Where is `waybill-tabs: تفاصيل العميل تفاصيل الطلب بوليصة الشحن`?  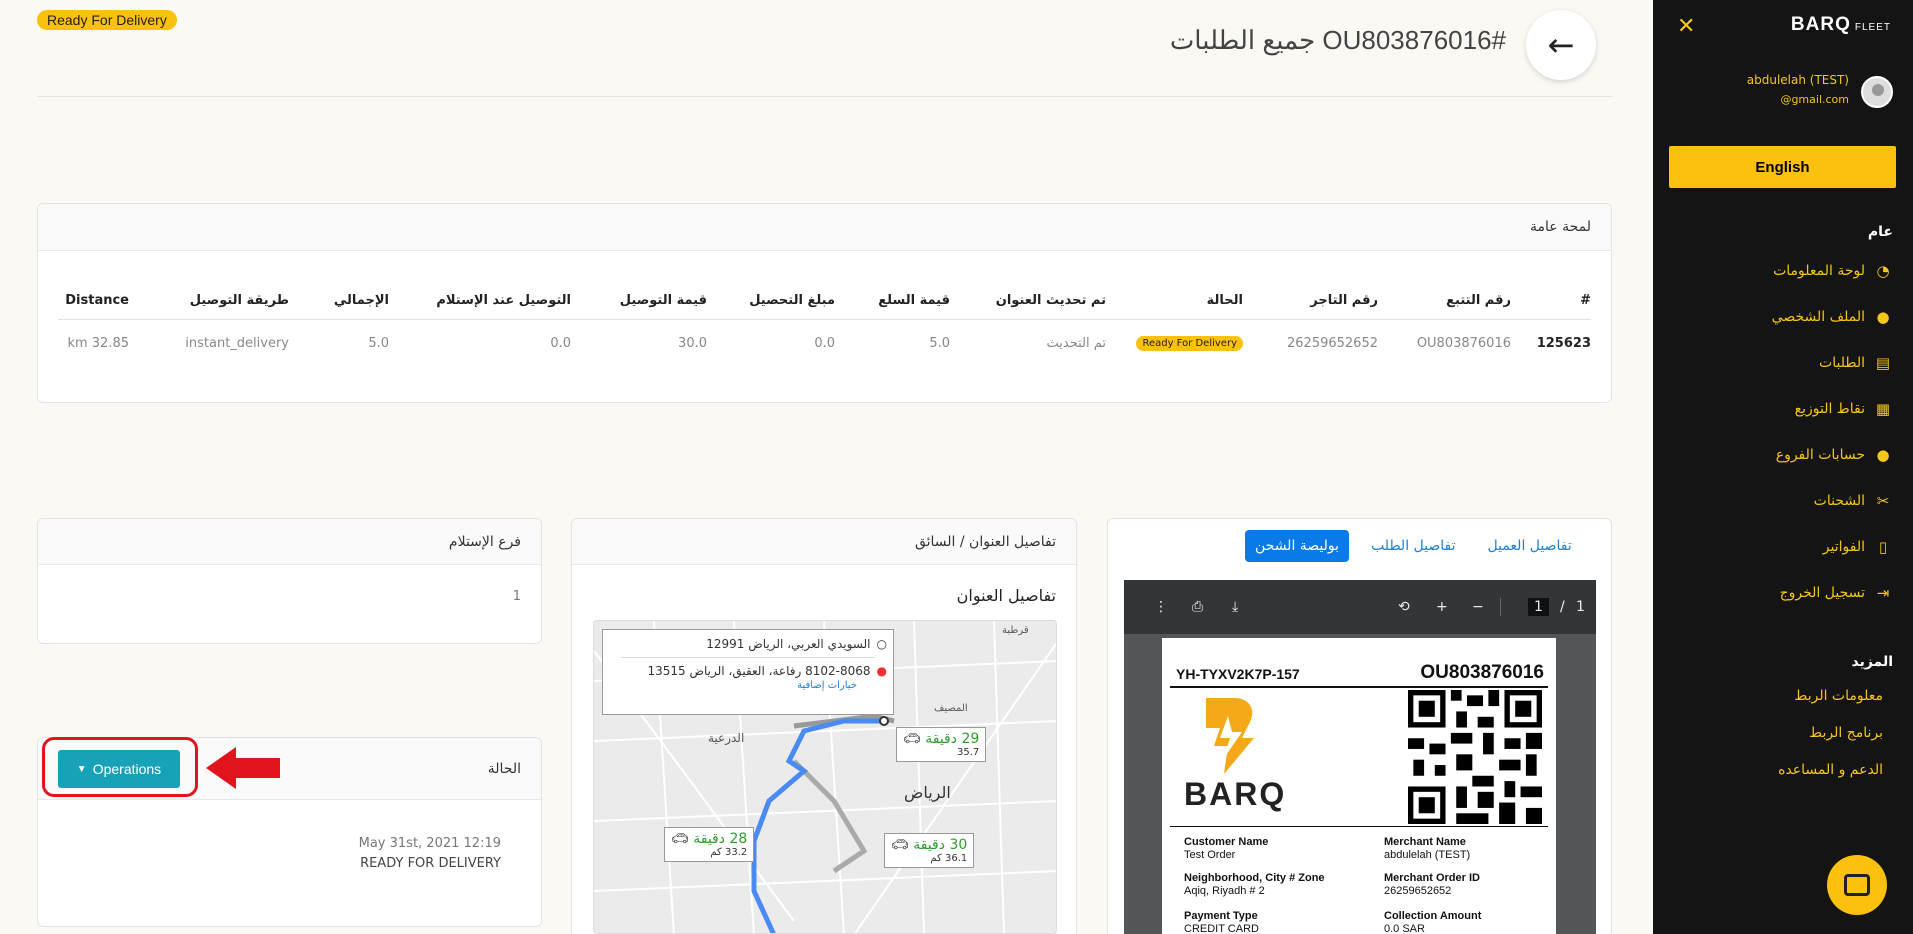 waybill-tabs: تفاصيل العميل تفاصيل الطلب بوليصة الشحن is located at coordinates (1413, 546).